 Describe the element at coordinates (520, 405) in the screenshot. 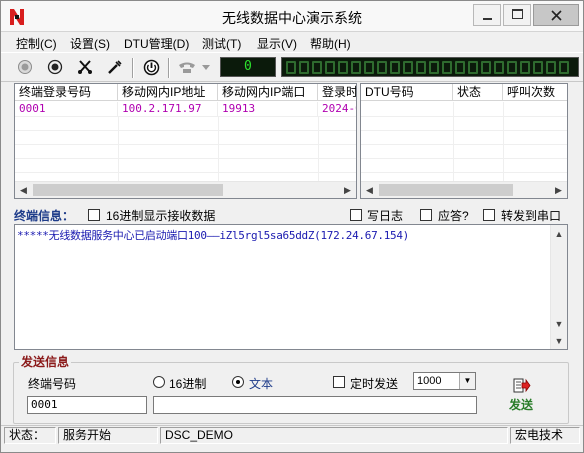

I see `send-button-label: 发送` at that location.